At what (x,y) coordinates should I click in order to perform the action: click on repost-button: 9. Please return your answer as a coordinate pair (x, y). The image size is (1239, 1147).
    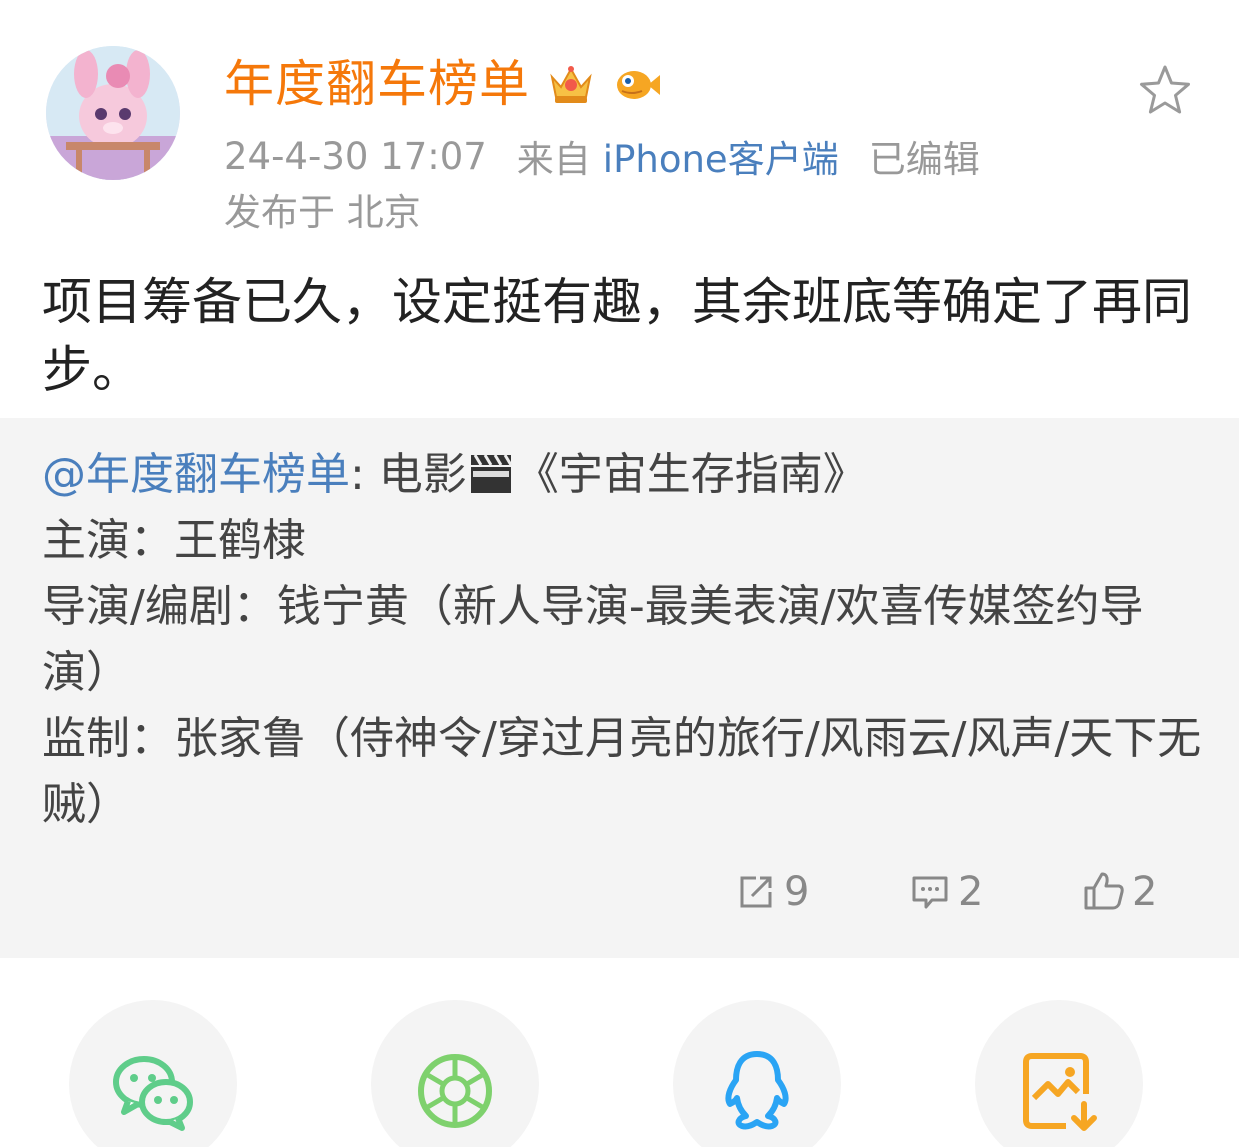
    Looking at the image, I should click on (771, 892).